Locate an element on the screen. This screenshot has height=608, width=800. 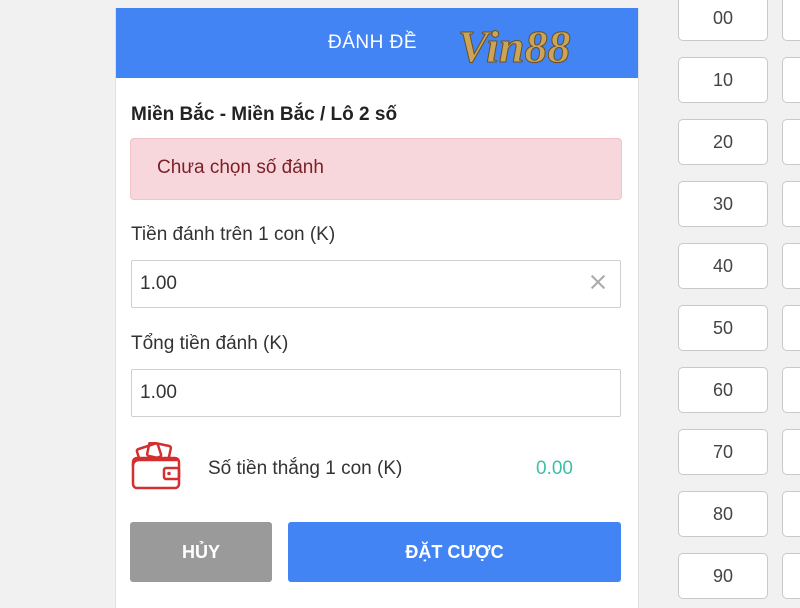
total-bet-input: 1.00 is located at coordinates (376, 393).